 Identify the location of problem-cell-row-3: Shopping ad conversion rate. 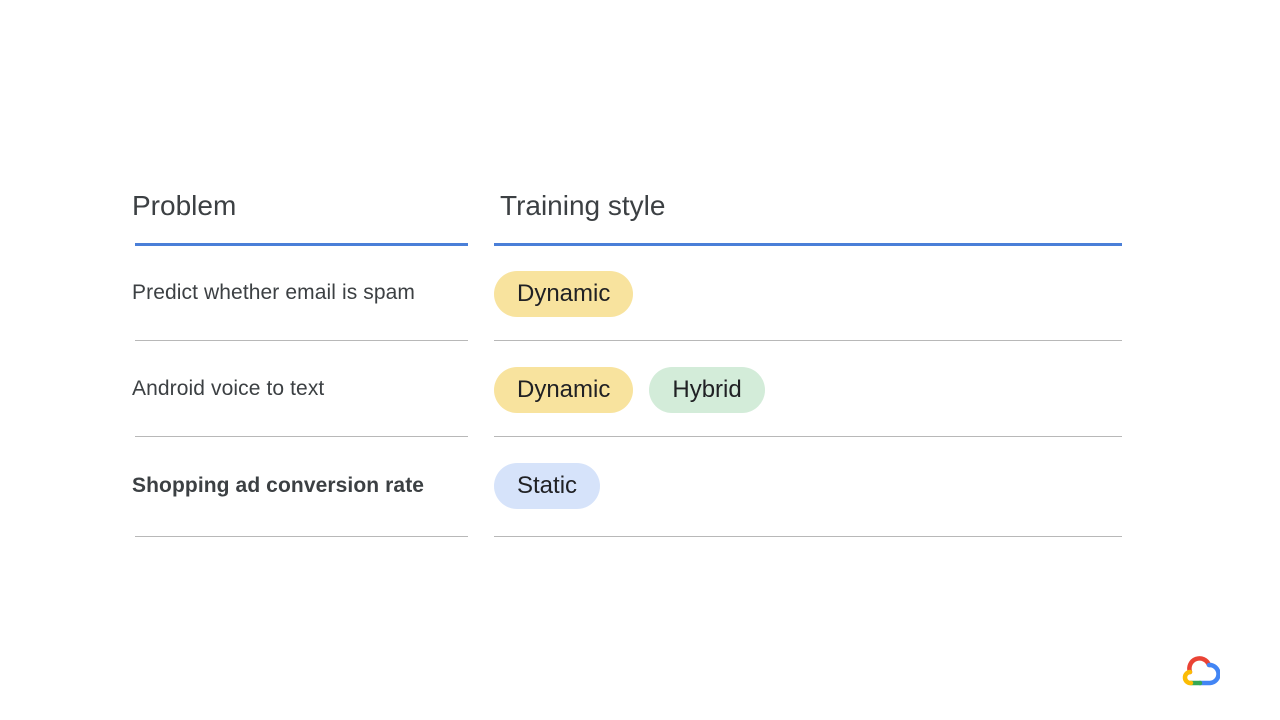
(278, 485).